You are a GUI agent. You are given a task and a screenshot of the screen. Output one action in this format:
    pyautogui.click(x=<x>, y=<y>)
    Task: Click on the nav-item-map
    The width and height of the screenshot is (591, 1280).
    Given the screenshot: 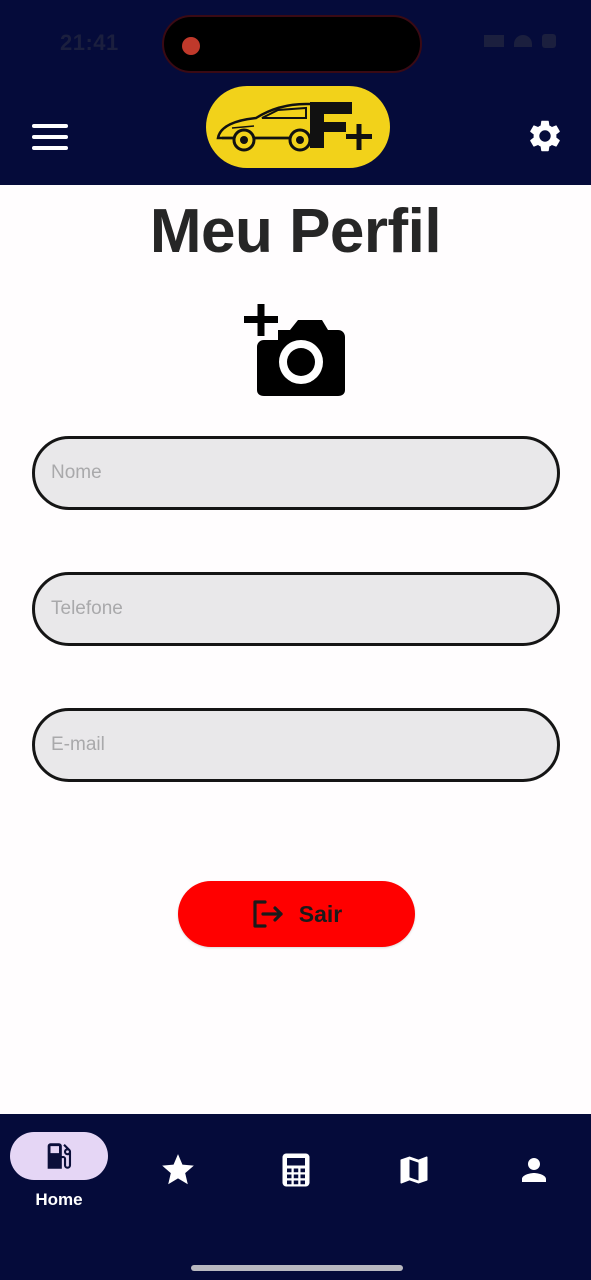 What is the action you would take?
    pyautogui.click(x=414, y=1154)
    